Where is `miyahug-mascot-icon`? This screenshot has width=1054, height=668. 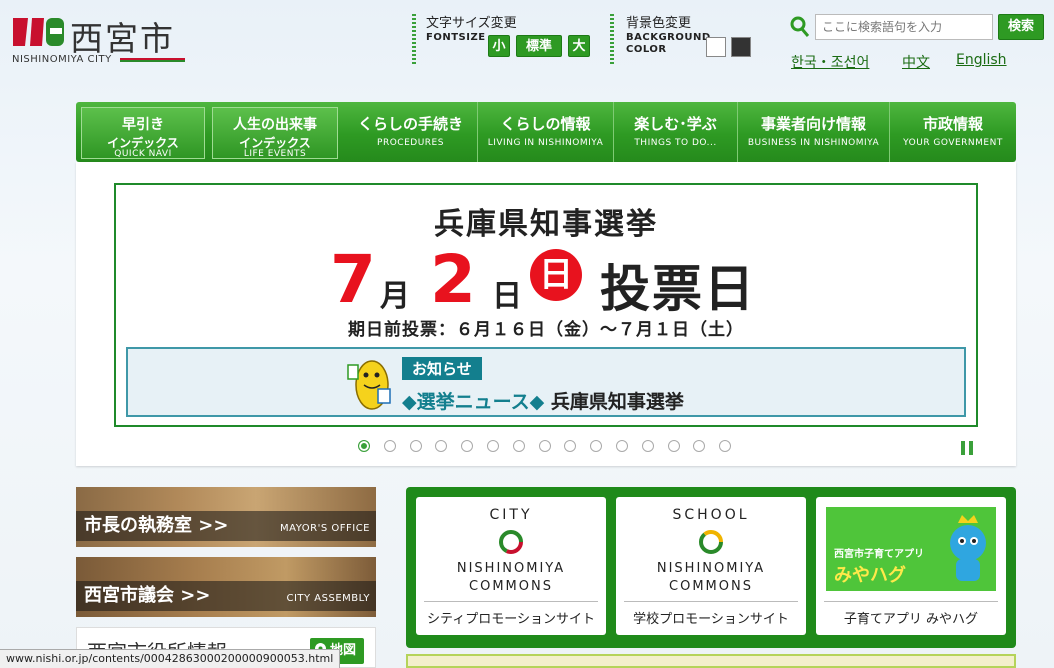 miyahug-mascot-icon is located at coordinates (968, 548).